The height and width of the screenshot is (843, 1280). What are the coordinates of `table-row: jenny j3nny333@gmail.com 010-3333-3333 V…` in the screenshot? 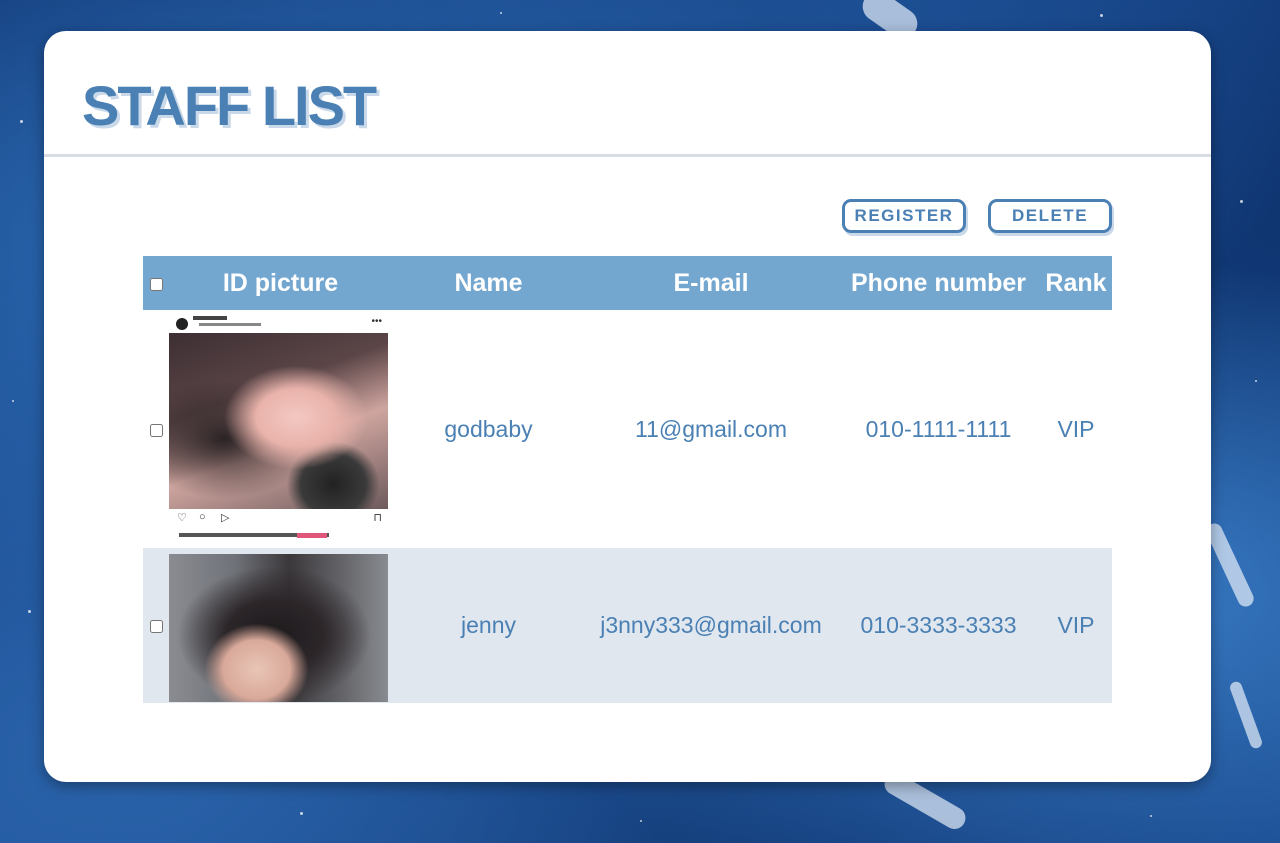 It's located at (627, 625).